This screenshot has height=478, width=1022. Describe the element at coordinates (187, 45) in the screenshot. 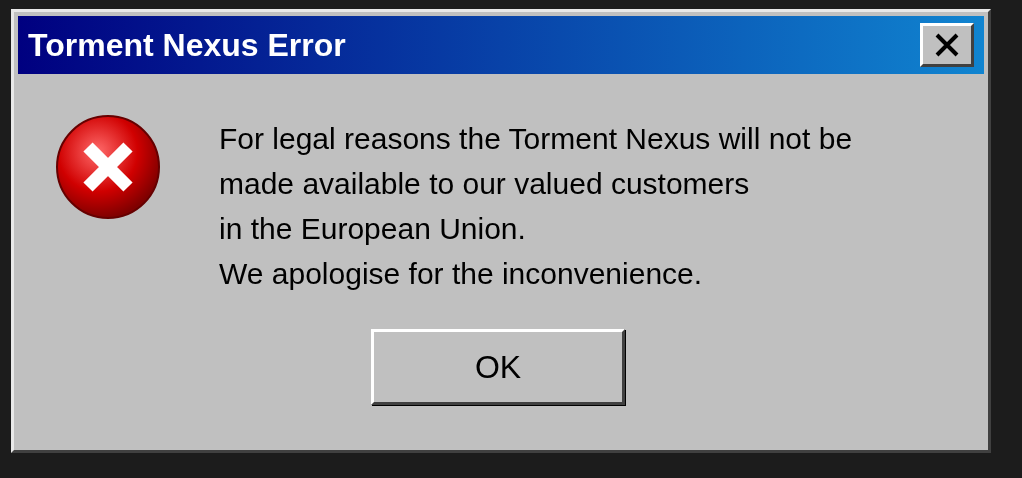

I see `window-title: Torment Nexus Error` at that location.